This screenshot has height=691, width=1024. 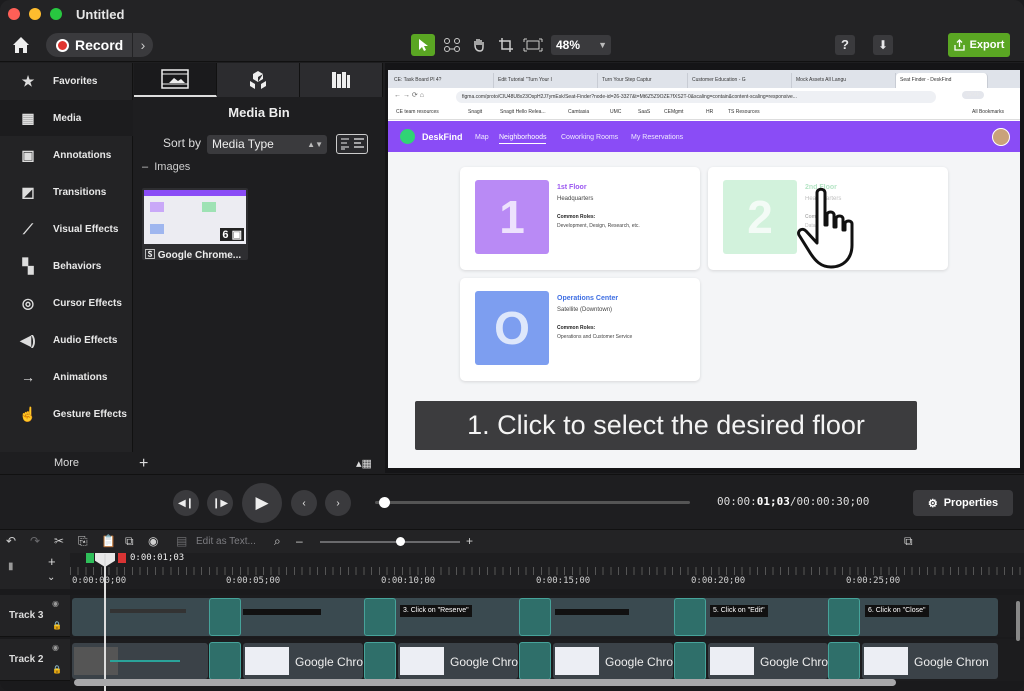 What do you see at coordinates (352, 144) in the screenshot?
I see `list-view-toggle-icon` at bounding box center [352, 144].